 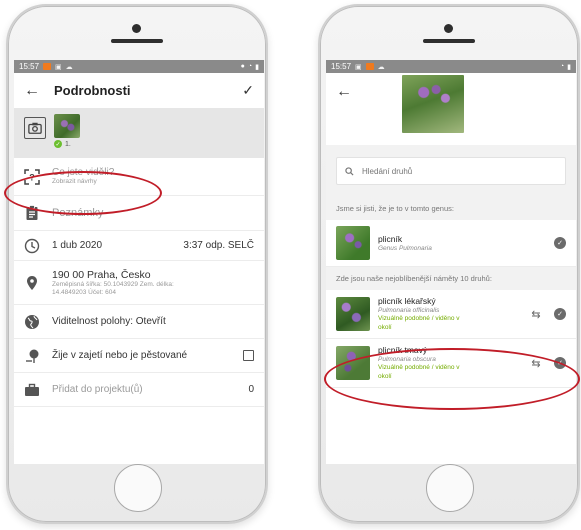 I want to click on species-photo, so click(x=353, y=314).